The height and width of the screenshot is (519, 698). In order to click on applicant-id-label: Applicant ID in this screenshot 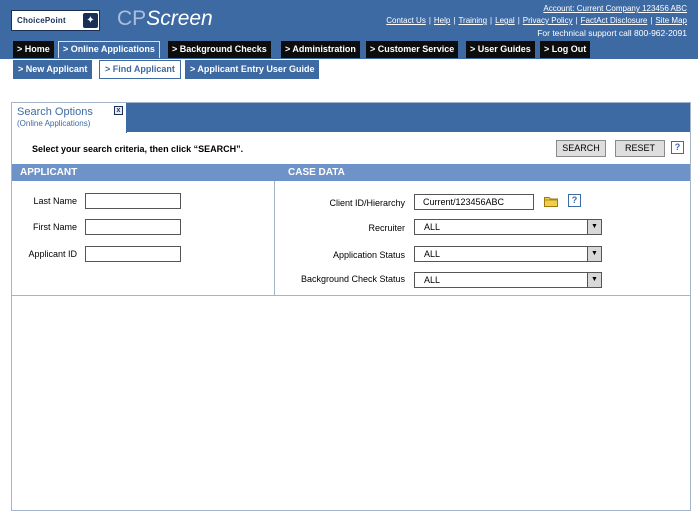, I will do `click(52, 254)`.